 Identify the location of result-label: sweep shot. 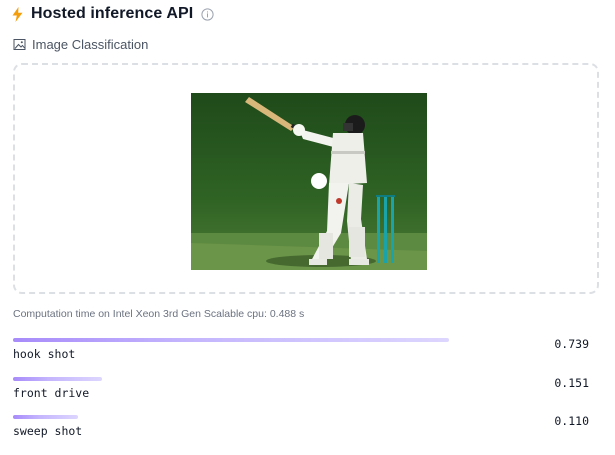
(48, 431).